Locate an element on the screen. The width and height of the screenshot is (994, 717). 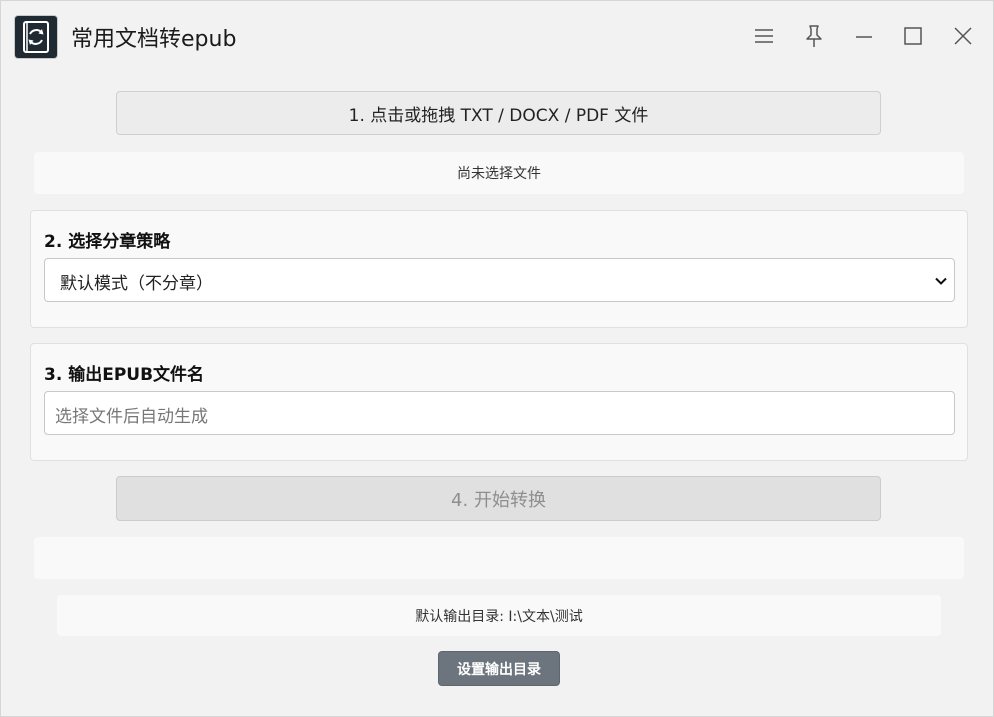
refresh-book-icon is located at coordinates (36, 37).